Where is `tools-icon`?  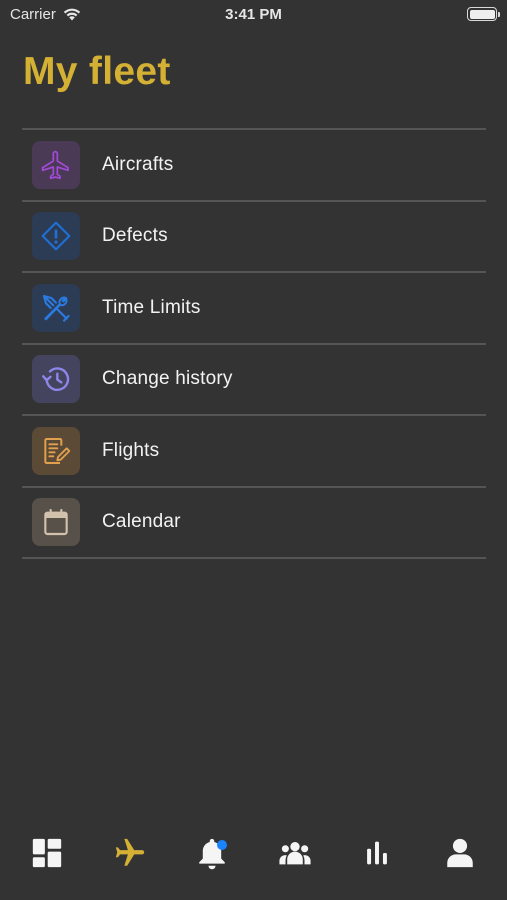 tools-icon is located at coordinates (56, 308).